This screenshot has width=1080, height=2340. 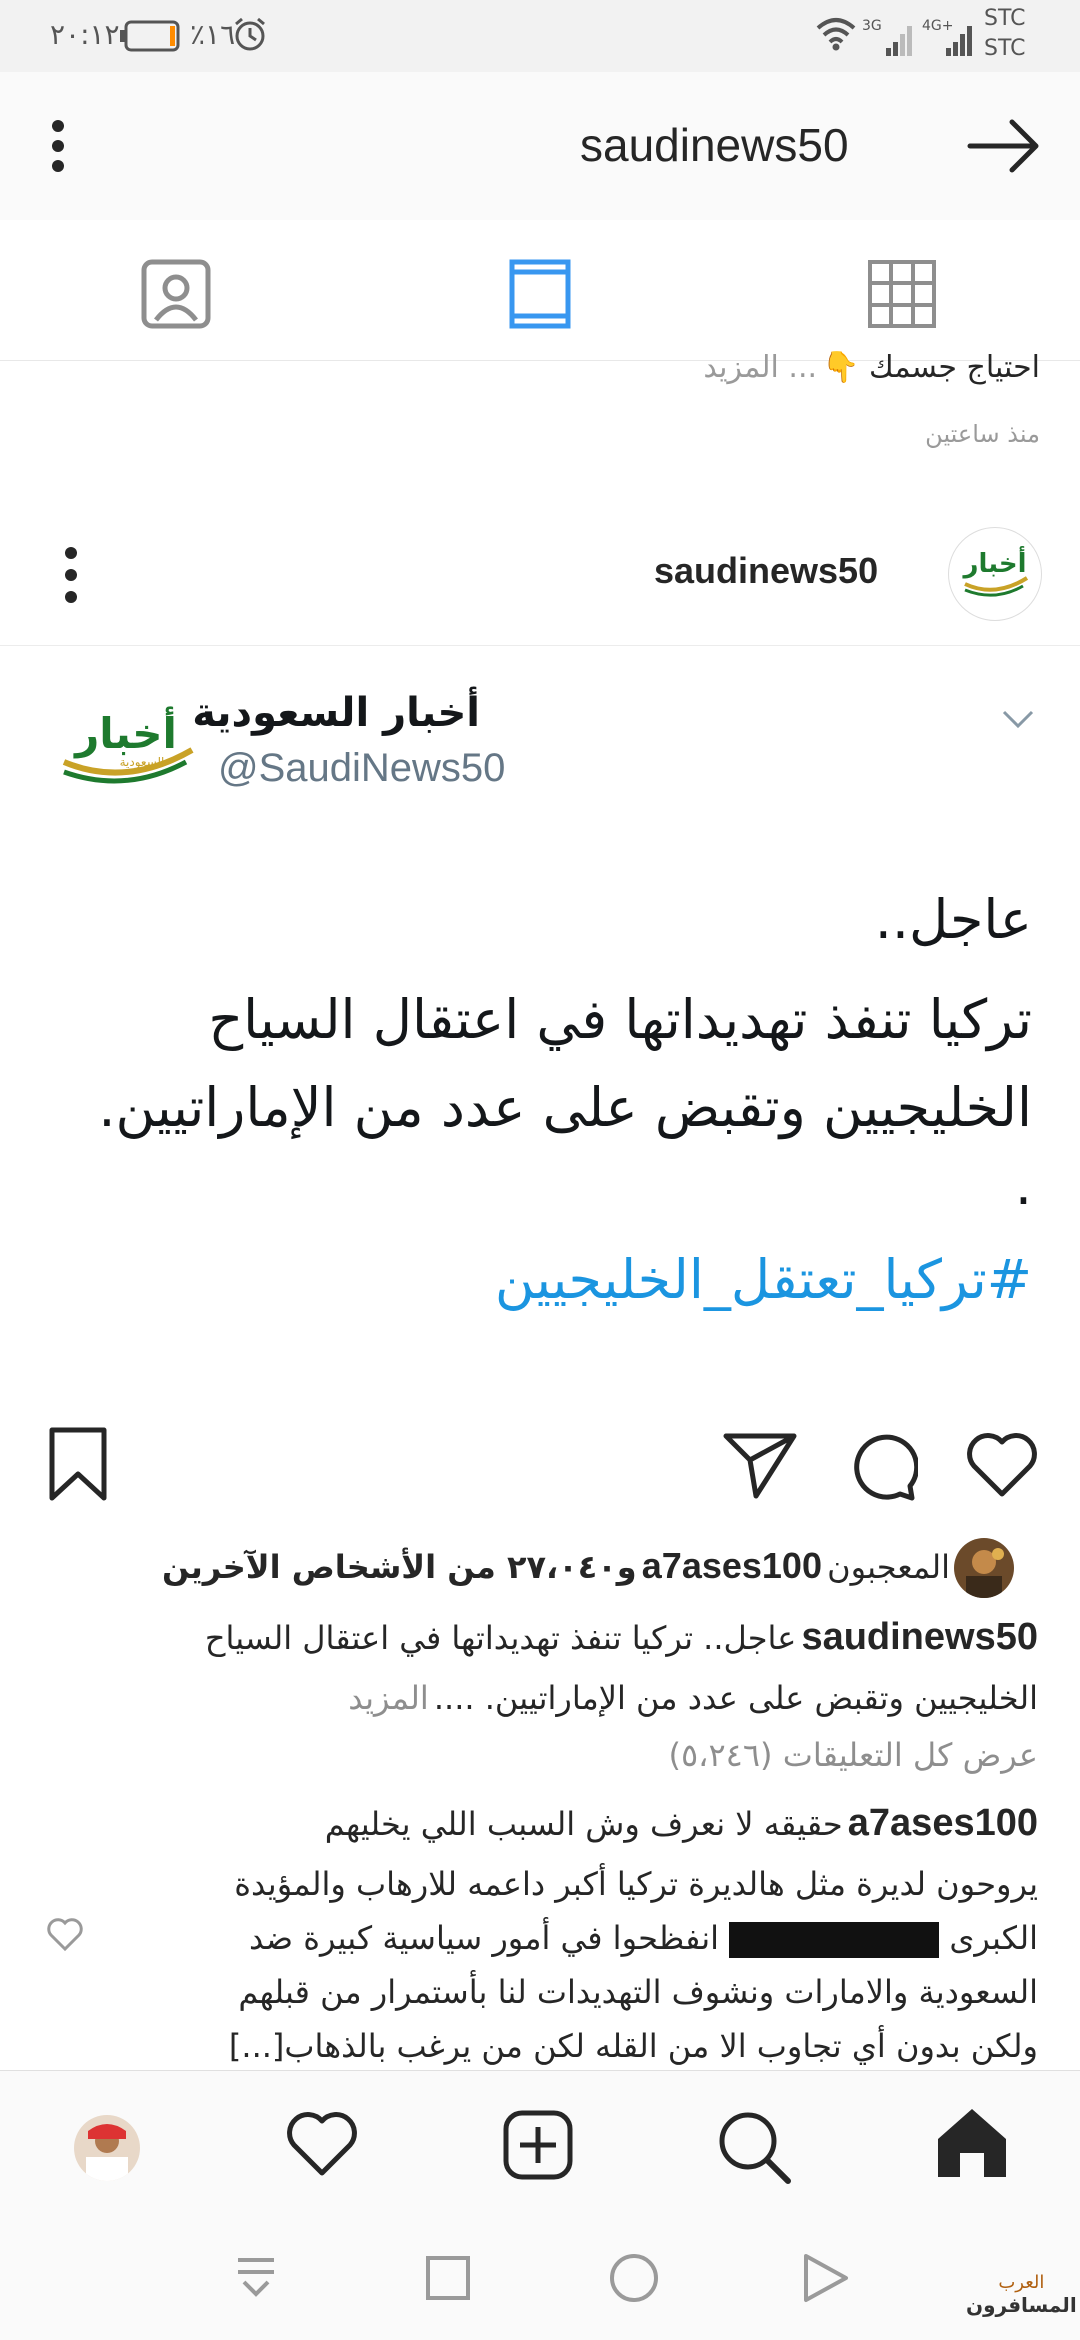 What do you see at coordinates (85, 34) in the screenshot?
I see `clock-time: ٢٠:١٢` at bounding box center [85, 34].